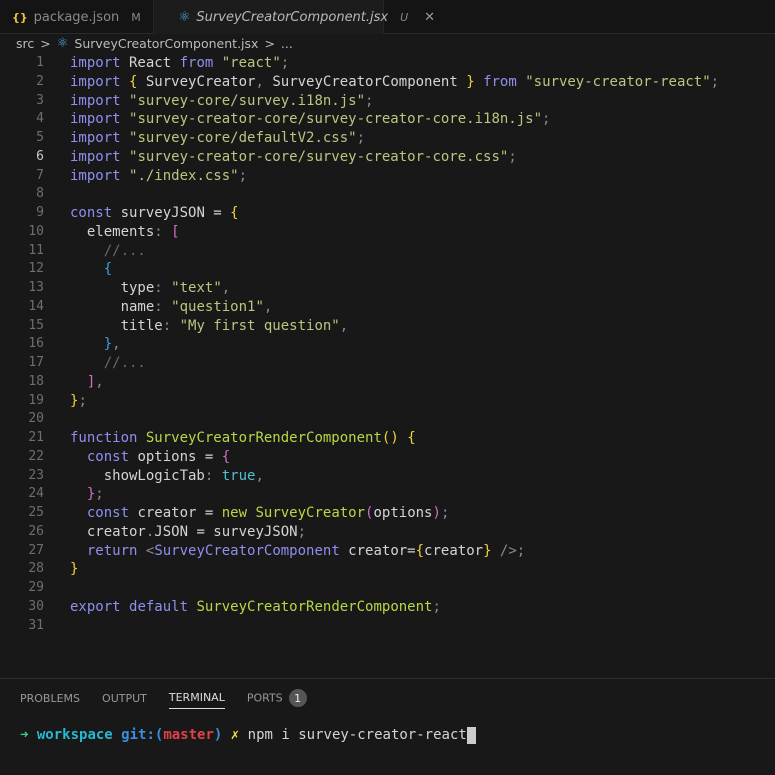  I want to click on git-suffix: ), so click(218, 735).